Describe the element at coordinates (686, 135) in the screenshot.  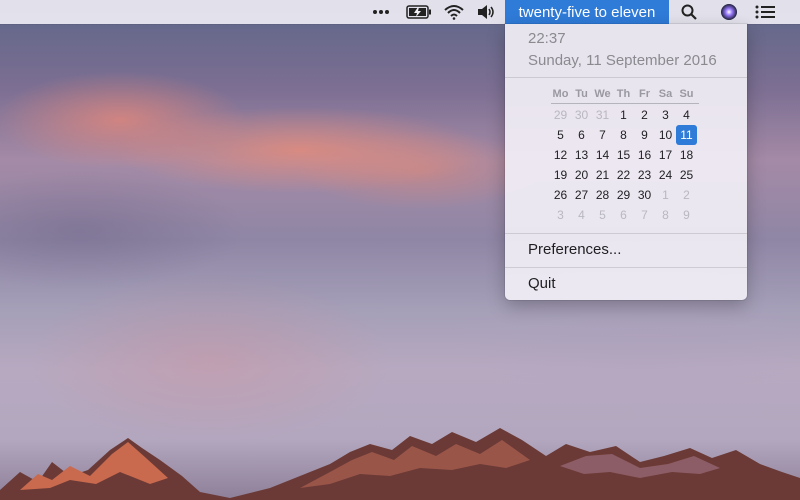
I see `calendar-day-today: 11` at that location.